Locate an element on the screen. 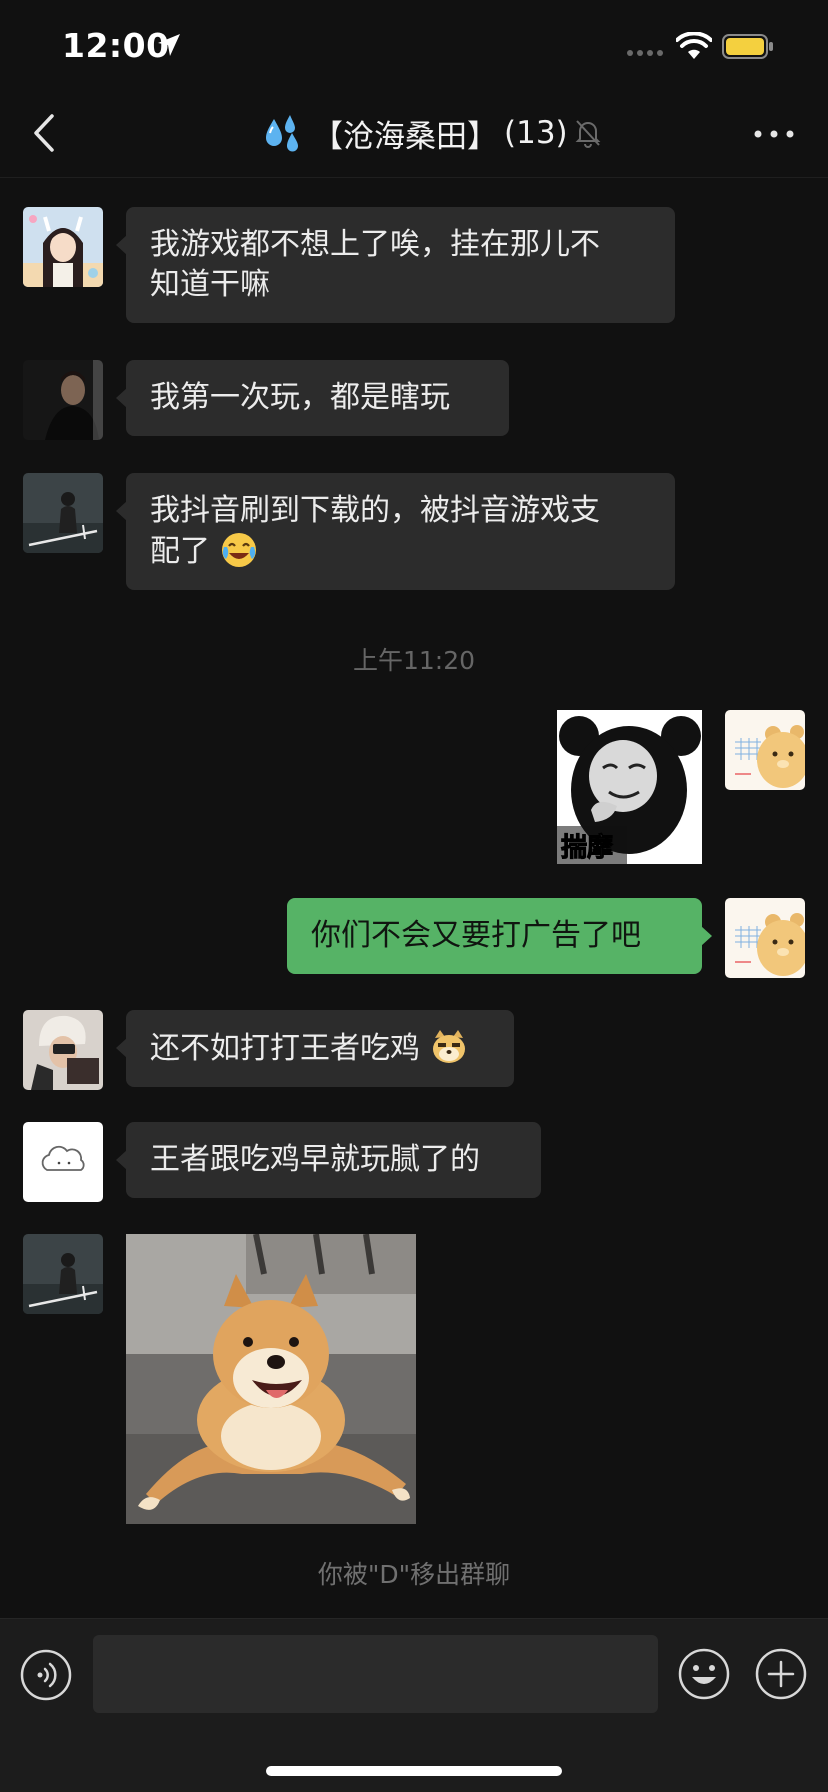 The image size is (828, 1792). message-text-line: 配了 is located at coordinates (180, 551).